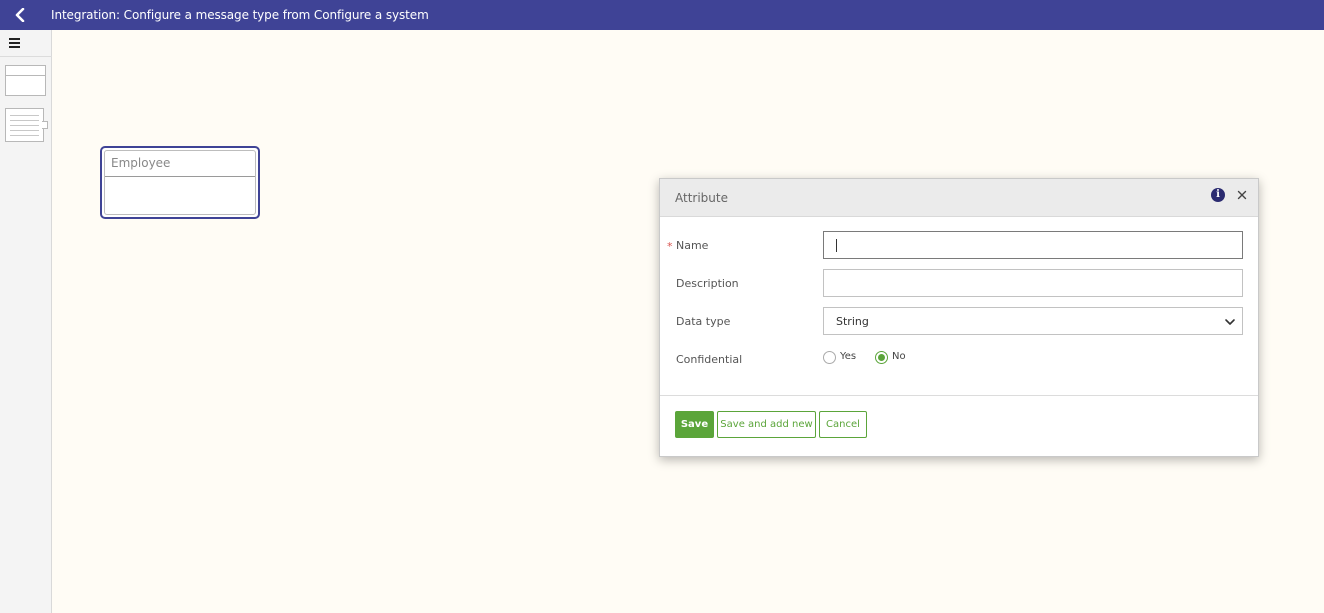 The width and height of the screenshot is (1324, 613). Describe the element at coordinates (843, 424) in the screenshot. I see `cancel-button: Cancel` at that location.